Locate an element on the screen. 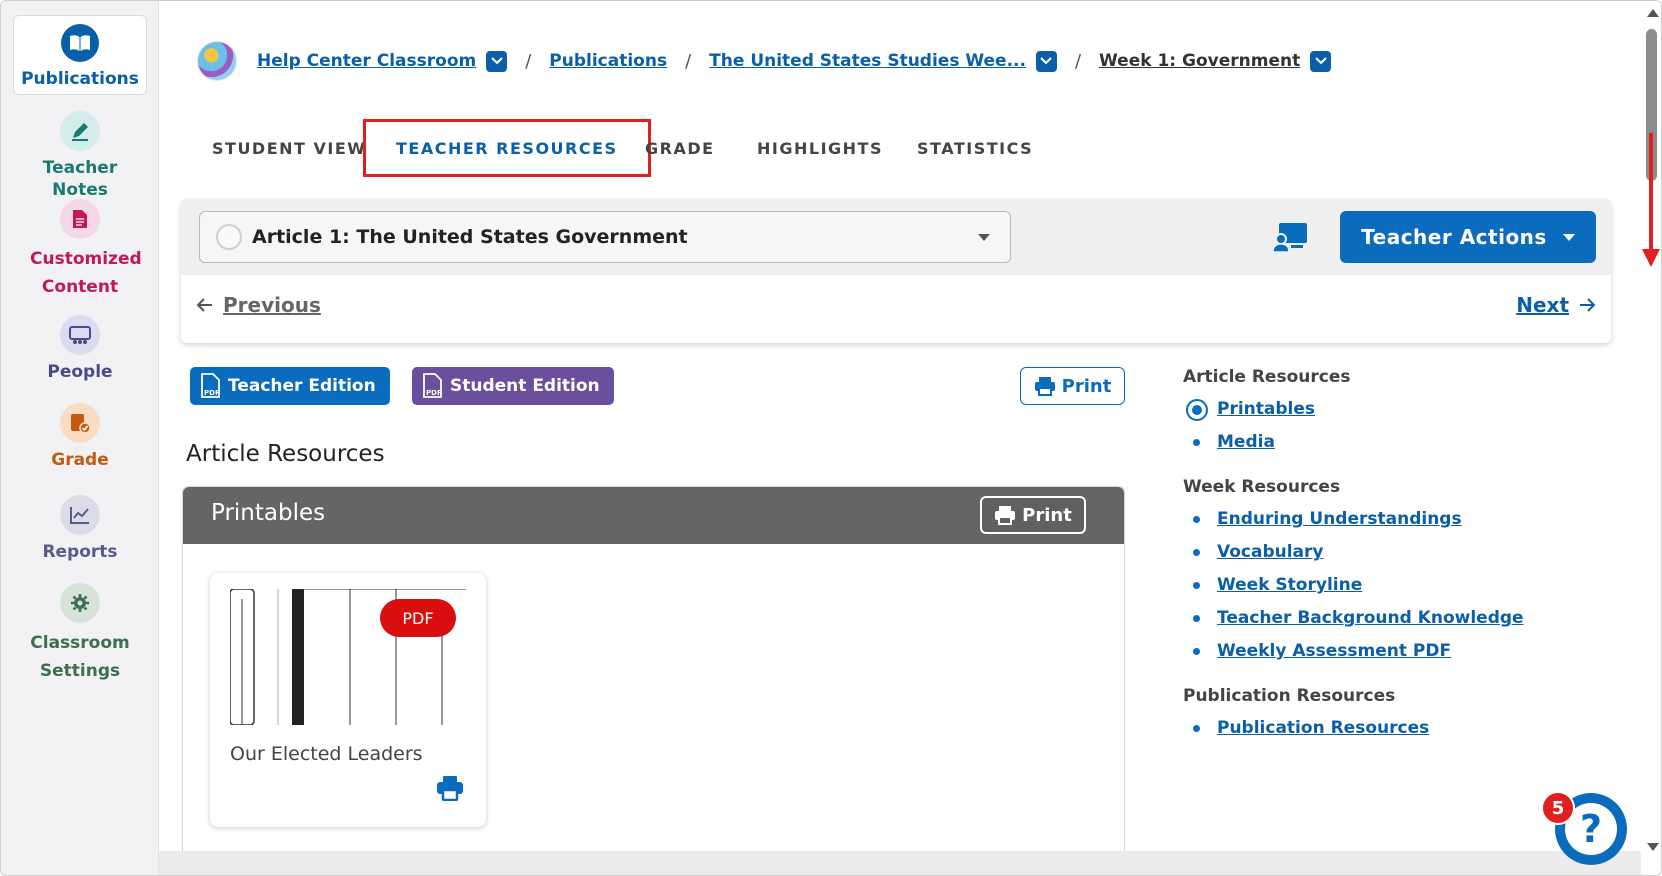 The width and height of the screenshot is (1662, 876). breadcrumb-week-link: Week 1: Government is located at coordinates (1199, 61).